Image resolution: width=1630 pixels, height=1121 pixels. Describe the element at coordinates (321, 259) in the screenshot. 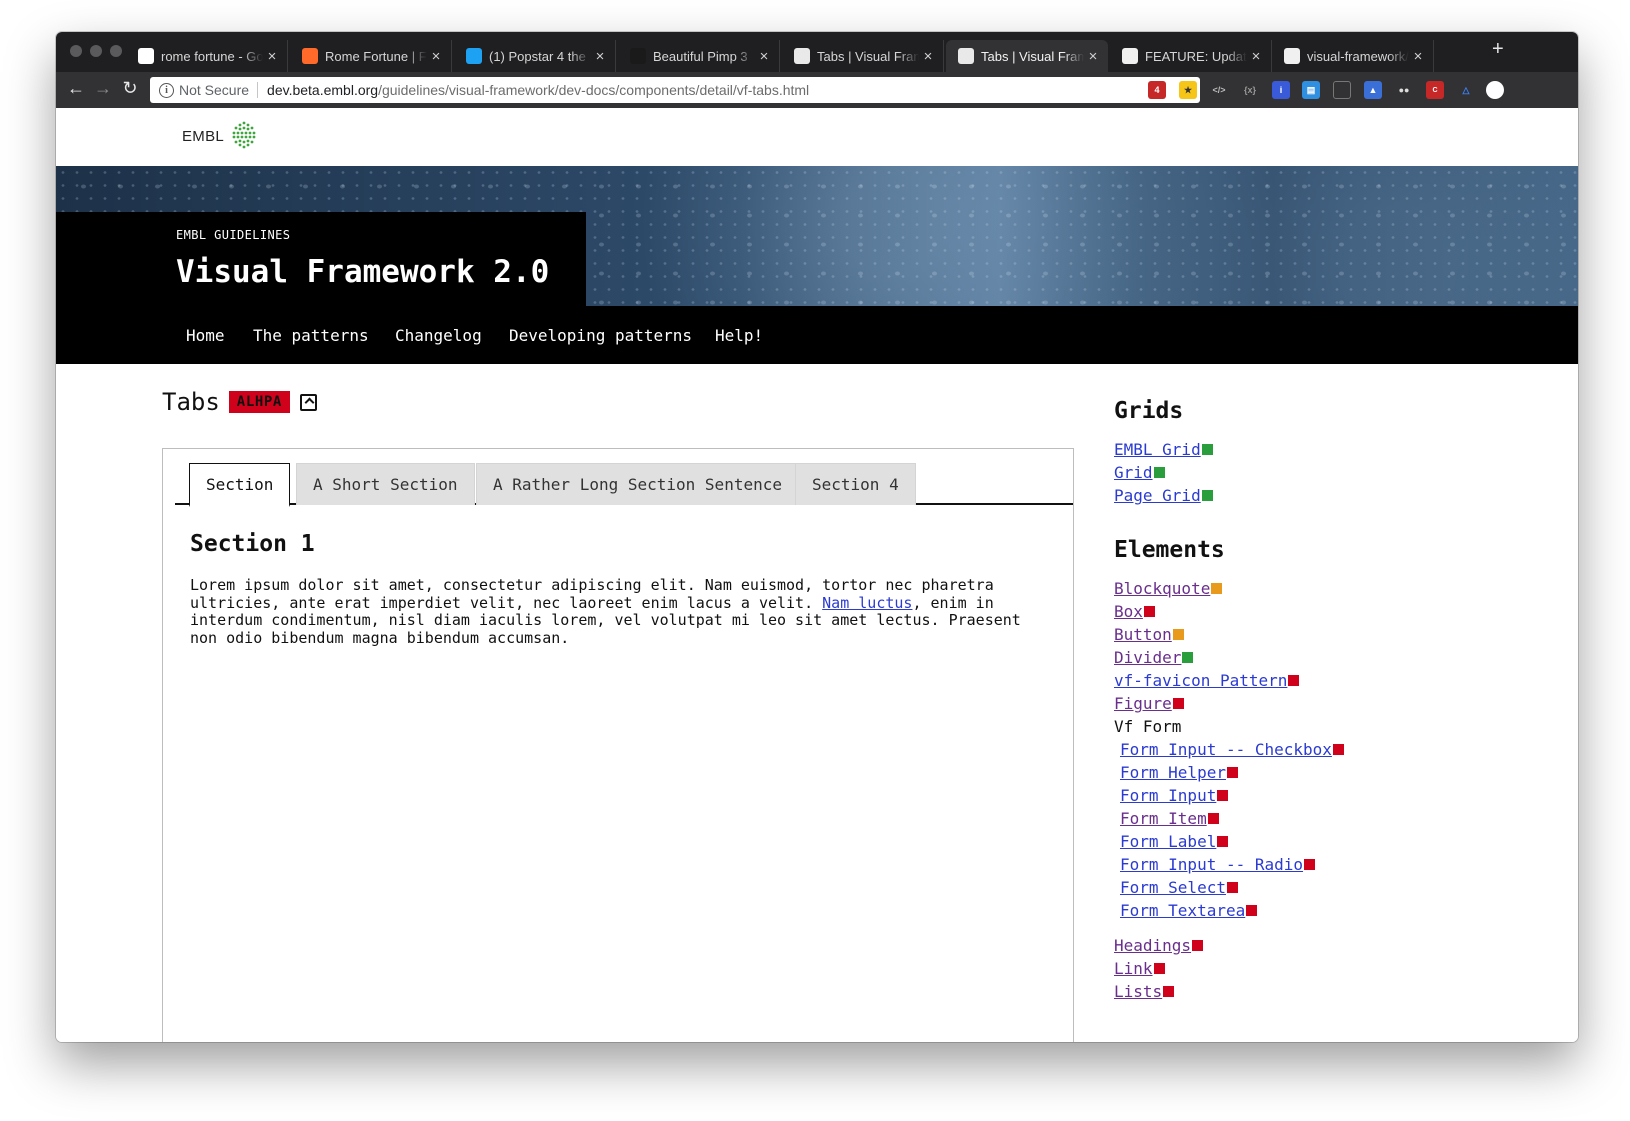

I see `site-title-block: EMBL GUIDELINES Visual Framework 2.0` at that location.